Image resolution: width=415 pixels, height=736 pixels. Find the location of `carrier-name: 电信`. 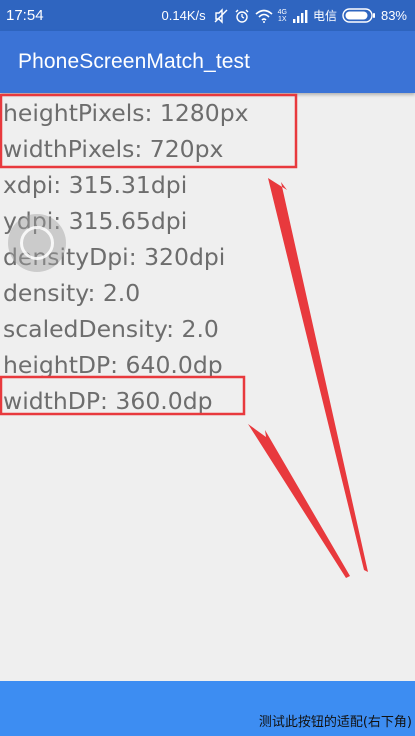

carrier-name: 电信 is located at coordinates (324, 16).